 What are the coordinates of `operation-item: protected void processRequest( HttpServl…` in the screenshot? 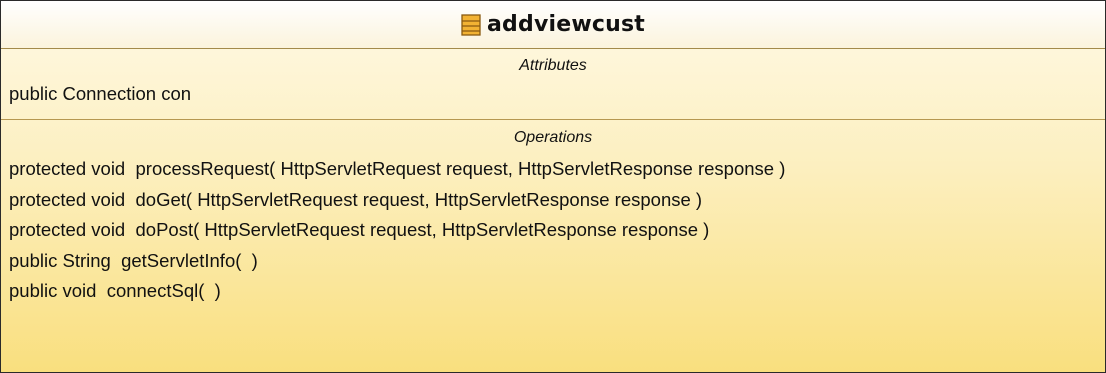 It's located at (397, 168).